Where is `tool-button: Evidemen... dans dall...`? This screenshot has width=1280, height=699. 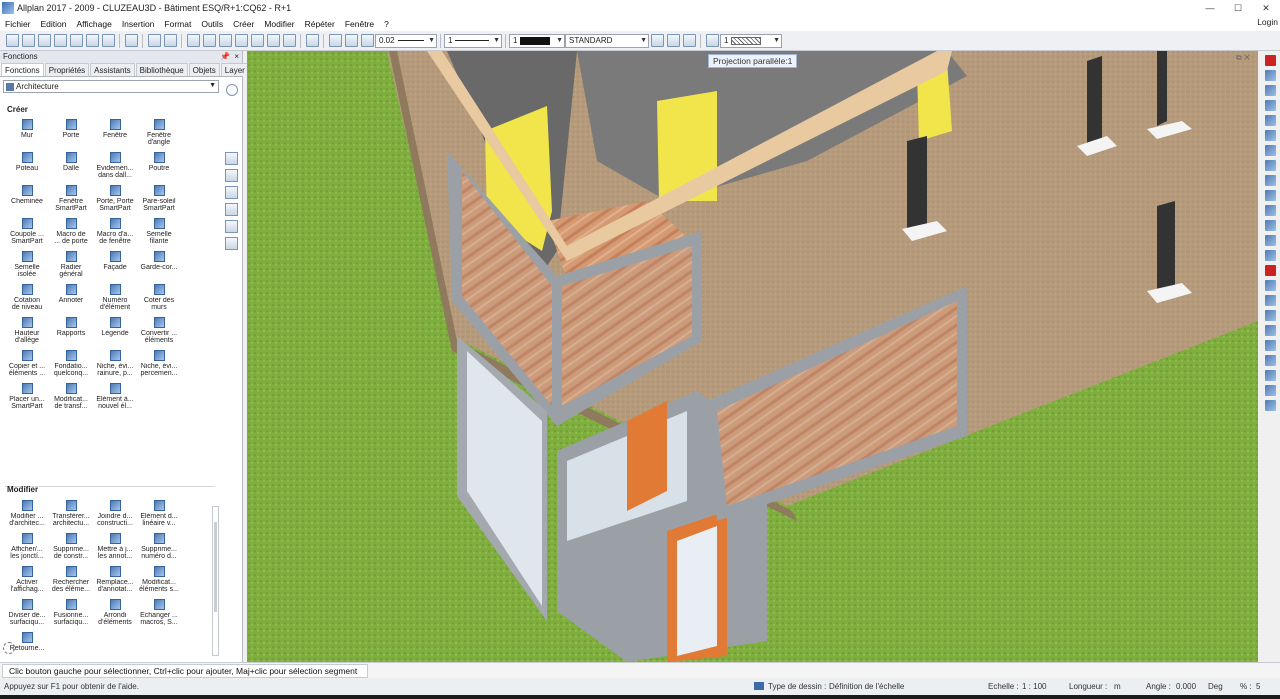
tool-button: Evidemen... dans dall... is located at coordinates (115, 167).